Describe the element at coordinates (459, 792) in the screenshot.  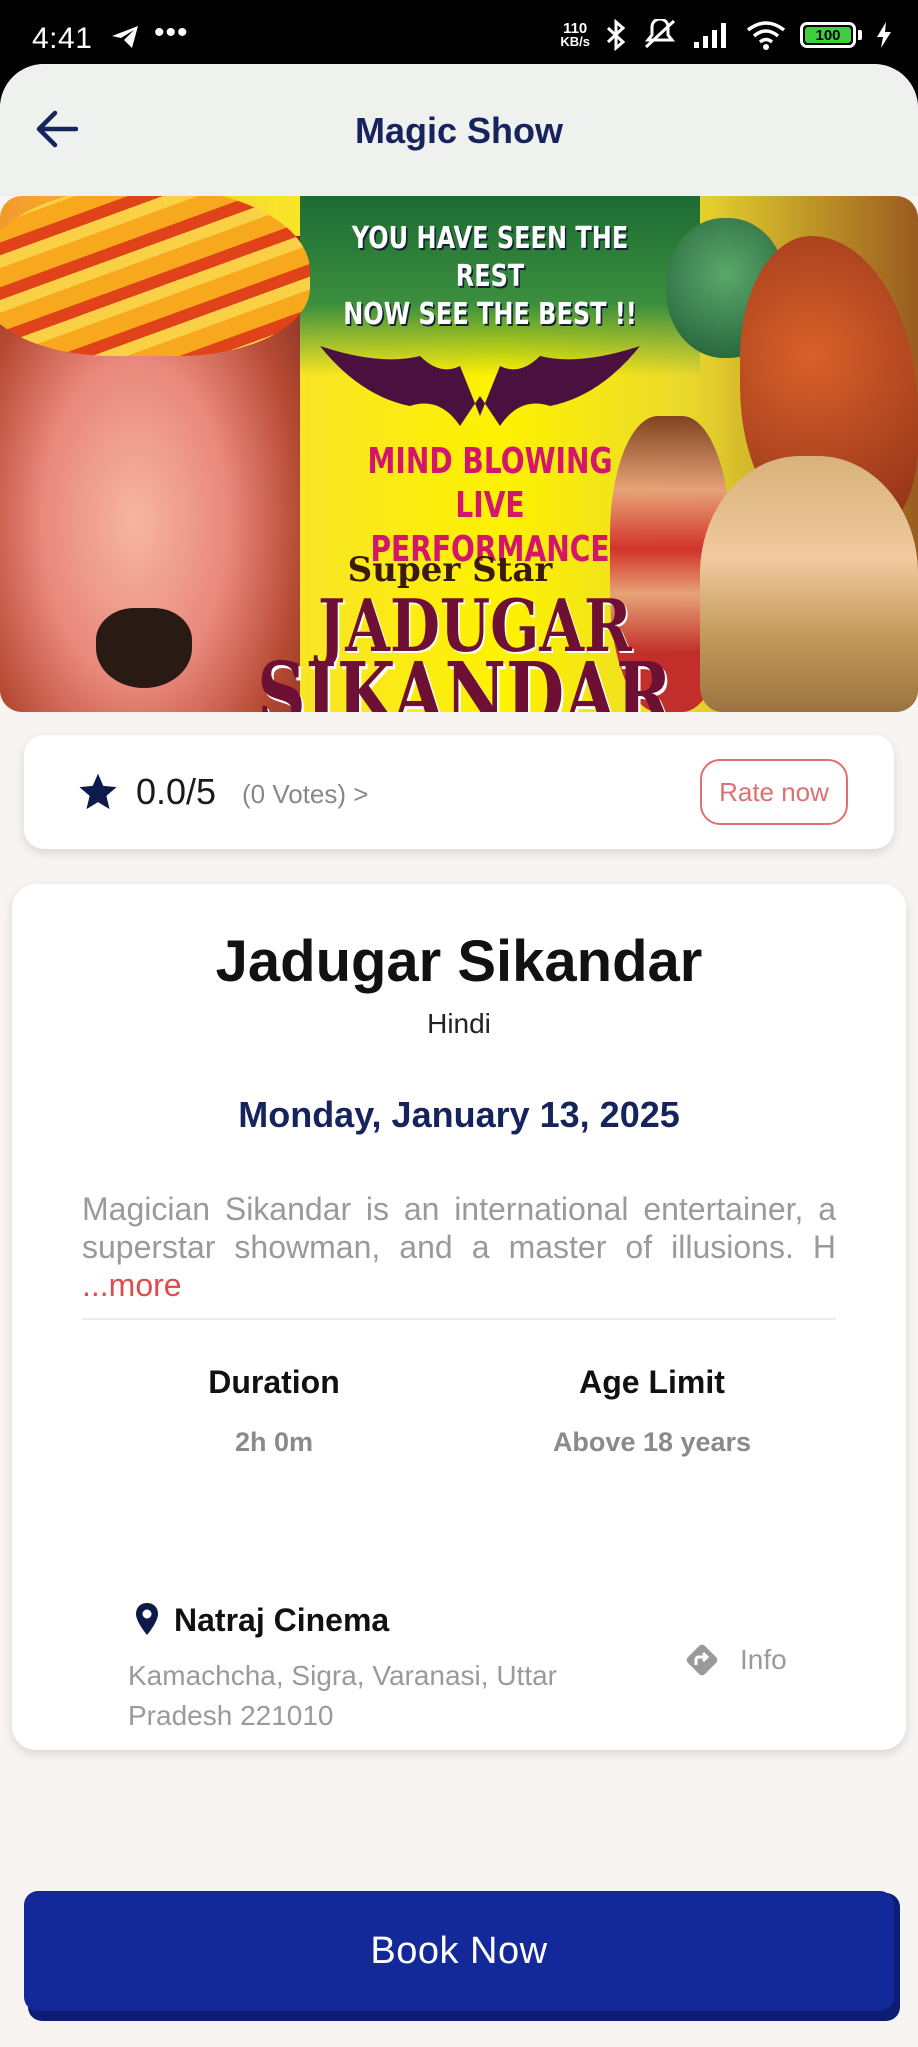
I see `rating-card: 0.0/5 (0 Votes) > Rate now` at that location.